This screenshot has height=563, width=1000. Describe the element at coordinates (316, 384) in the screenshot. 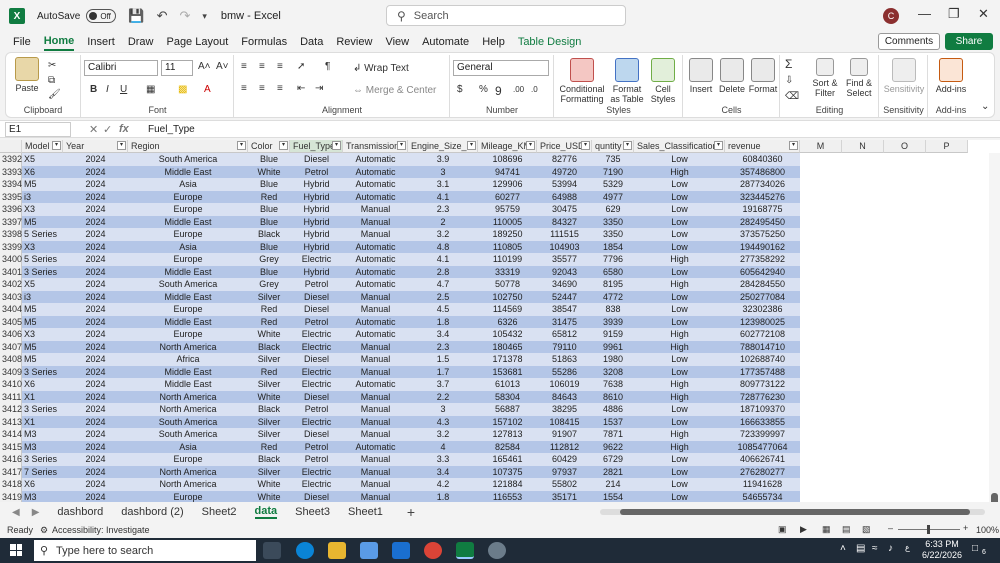

I see `table-cell: Electric` at that location.